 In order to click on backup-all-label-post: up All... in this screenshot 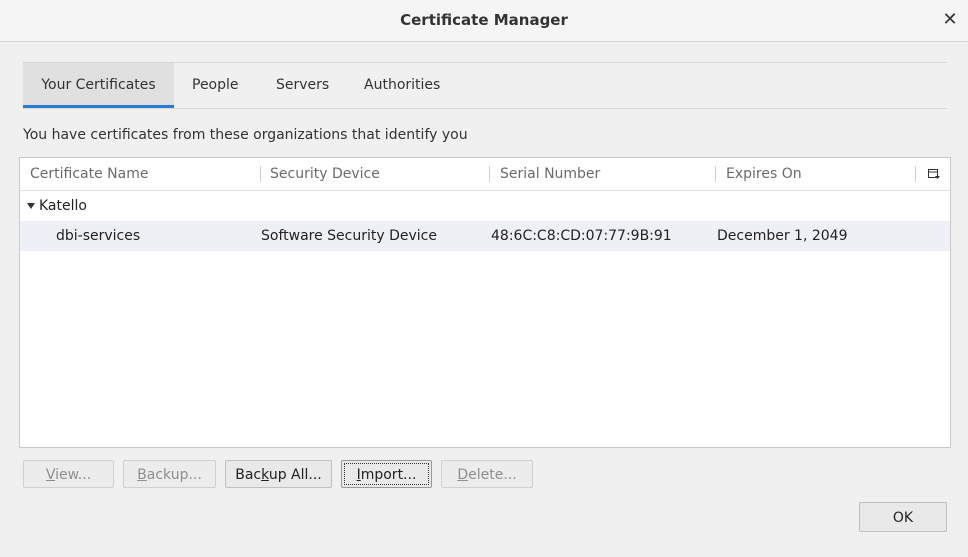, I will do `click(295, 475)`.